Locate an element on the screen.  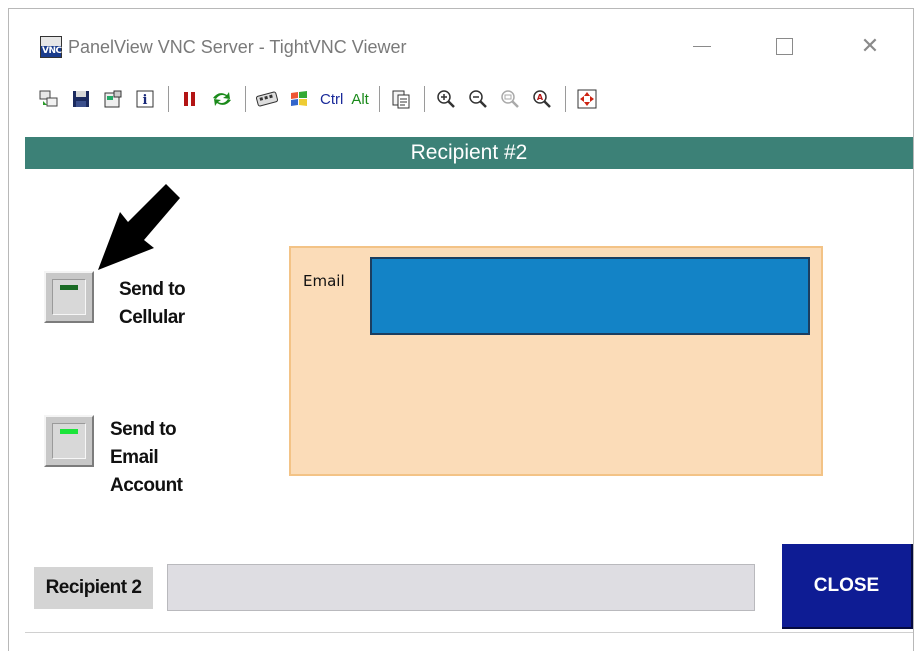
screen-header: Recipient #2 is located at coordinates (469, 153).